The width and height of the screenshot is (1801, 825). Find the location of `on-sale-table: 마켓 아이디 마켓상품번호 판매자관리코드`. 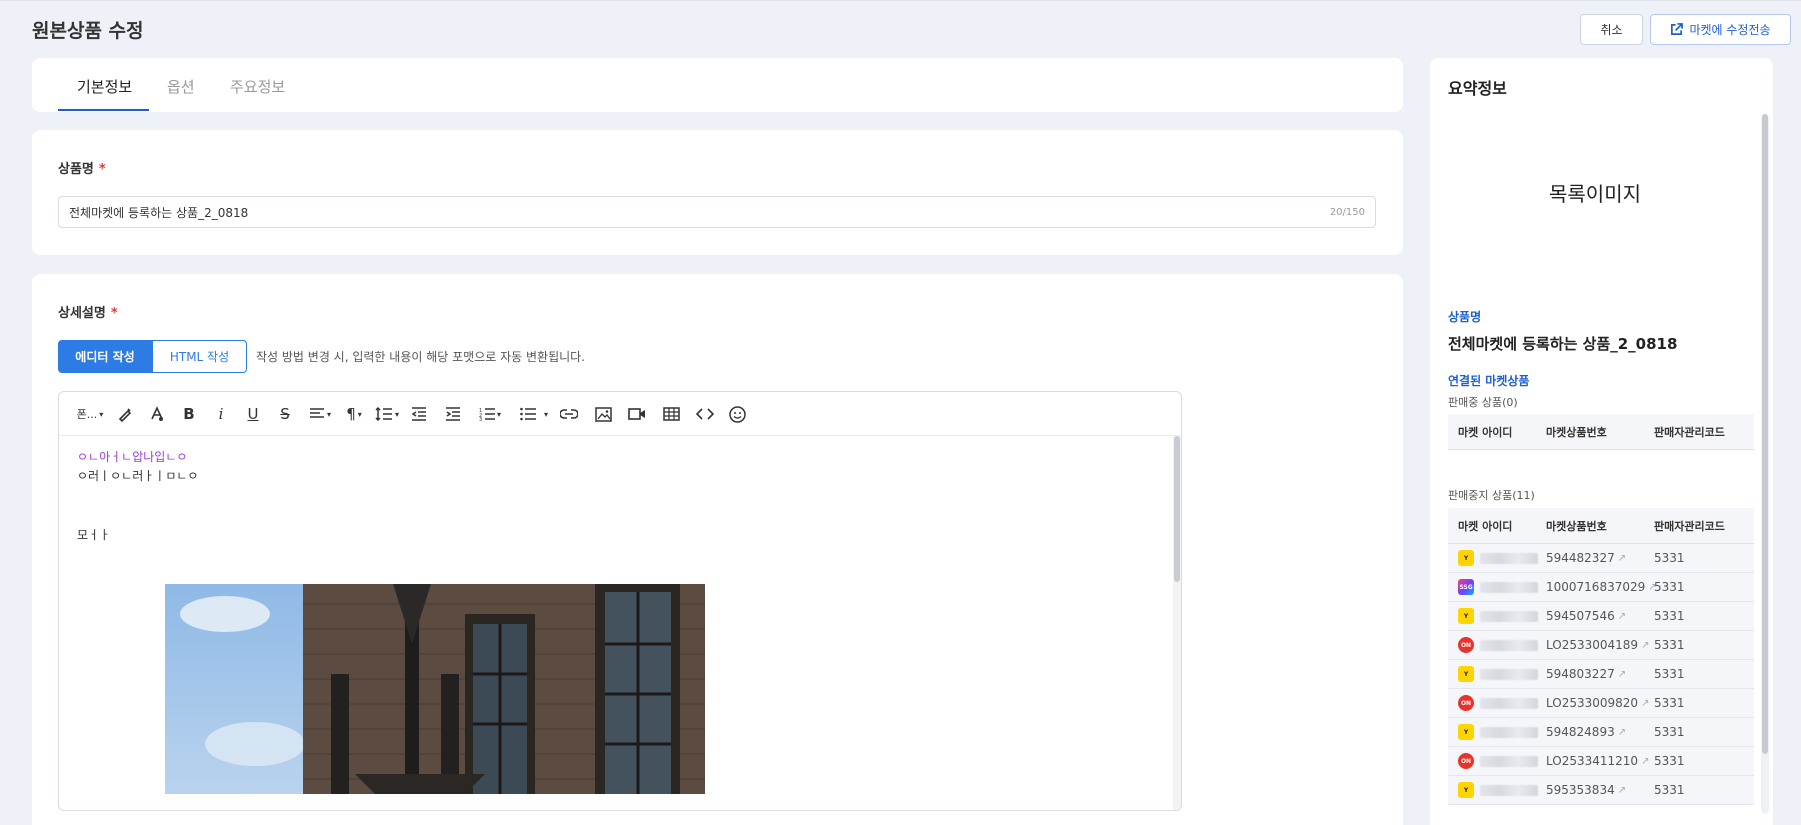

on-sale-table: 마켓 아이디 마켓상품번호 판매자관리코드 is located at coordinates (1601, 432).